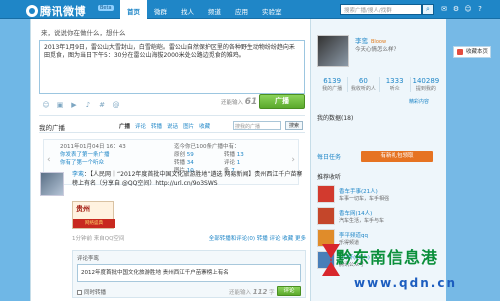 This screenshot has height=301, width=500. Describe the element at coordinates (456, 9) in the screenshot. I see `settings-icon: ⚙` at that location.